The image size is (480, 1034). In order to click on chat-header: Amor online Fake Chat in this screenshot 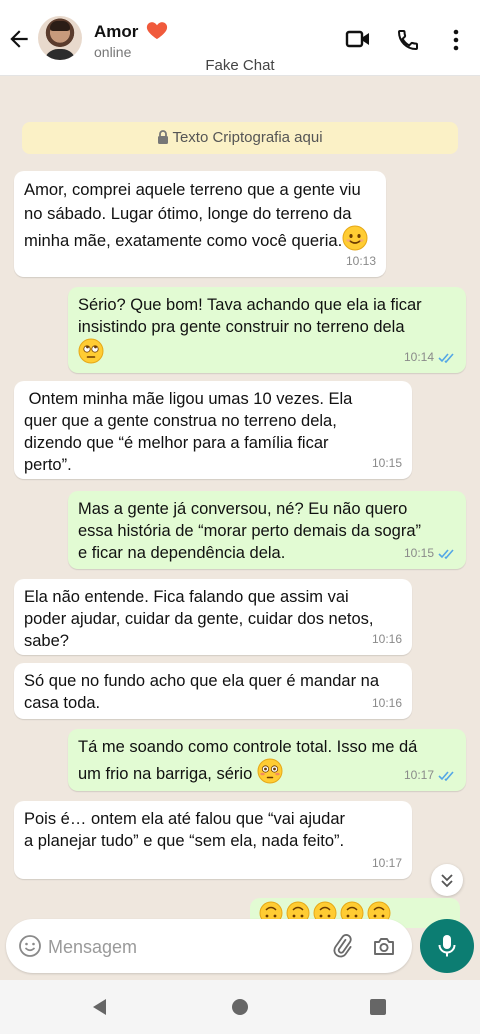, I will do `click(240, 38)`.